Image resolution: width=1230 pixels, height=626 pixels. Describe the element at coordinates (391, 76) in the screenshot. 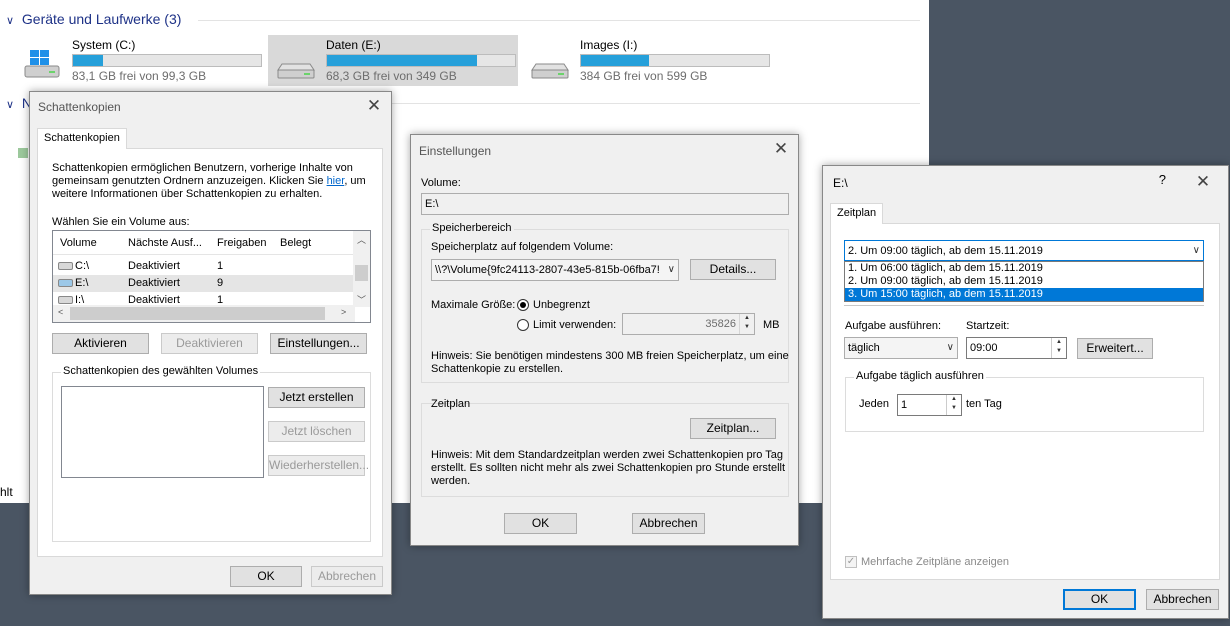

I see `drive-free-space: 68,3 GB frei von 349 GB` at that location.